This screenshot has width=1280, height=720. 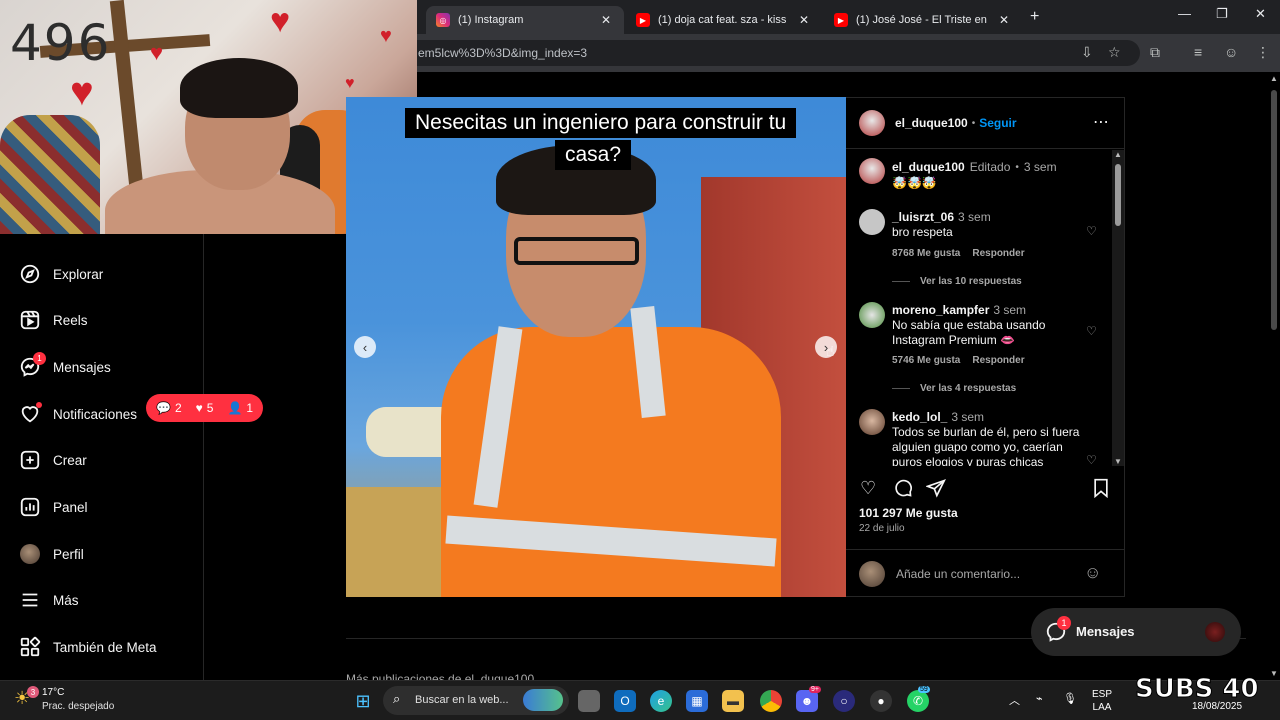 What do you see at coordinates (30, 320) in the screenshot?
I see `reels-icon` at bounding box center [30, 320].